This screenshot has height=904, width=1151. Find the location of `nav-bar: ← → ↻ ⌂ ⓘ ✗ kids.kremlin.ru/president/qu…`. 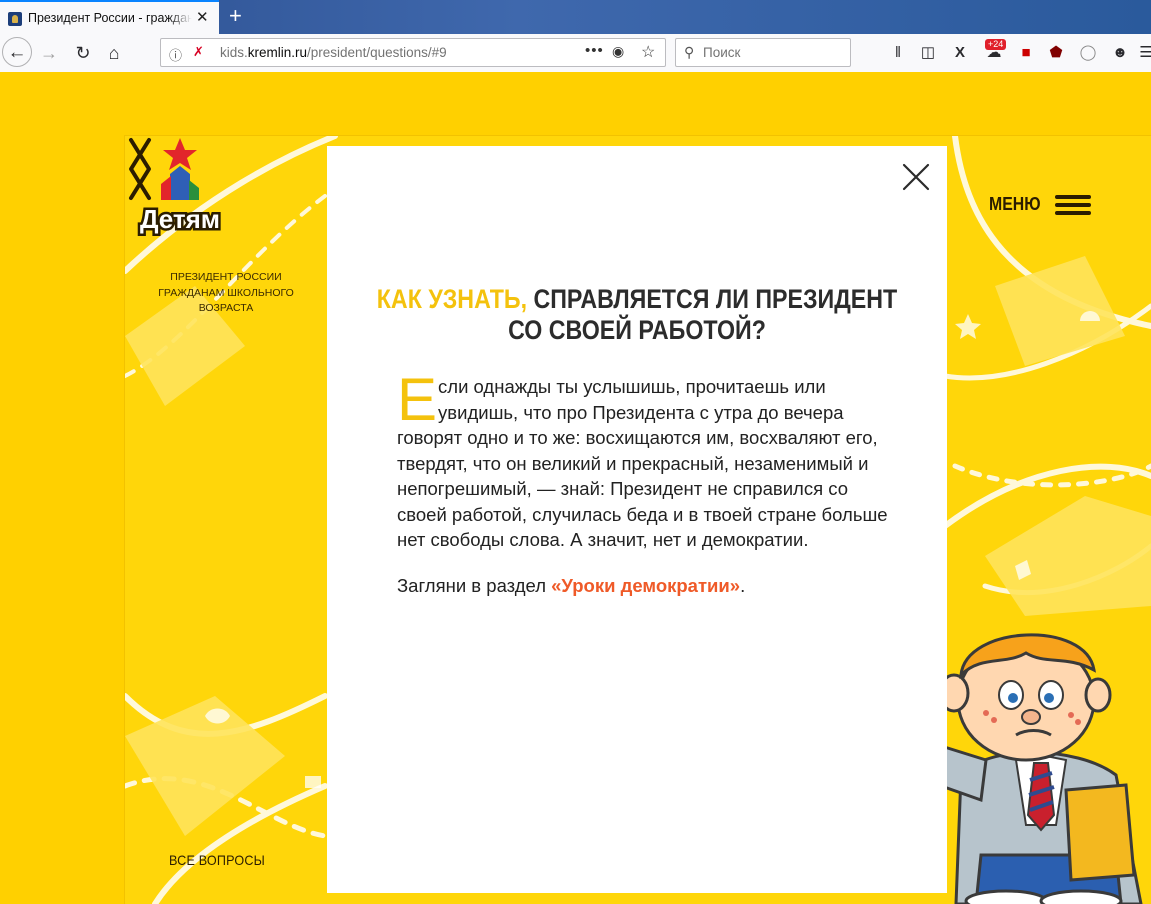

nav-bar: ← → ↻ ⌂ ⓘ ✗ kids.kremlin.ru/president/qu… is located at coordinates (575, 53).